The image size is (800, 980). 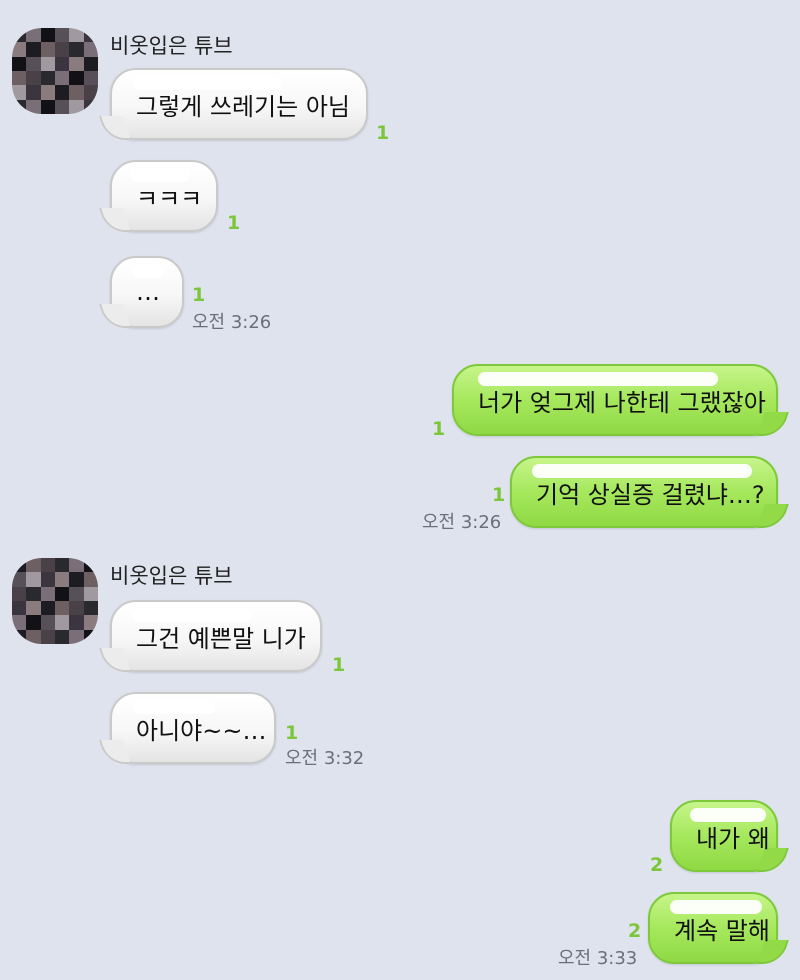 I want to click on message-time: 오전 3:32, so click(x=325, y=758).